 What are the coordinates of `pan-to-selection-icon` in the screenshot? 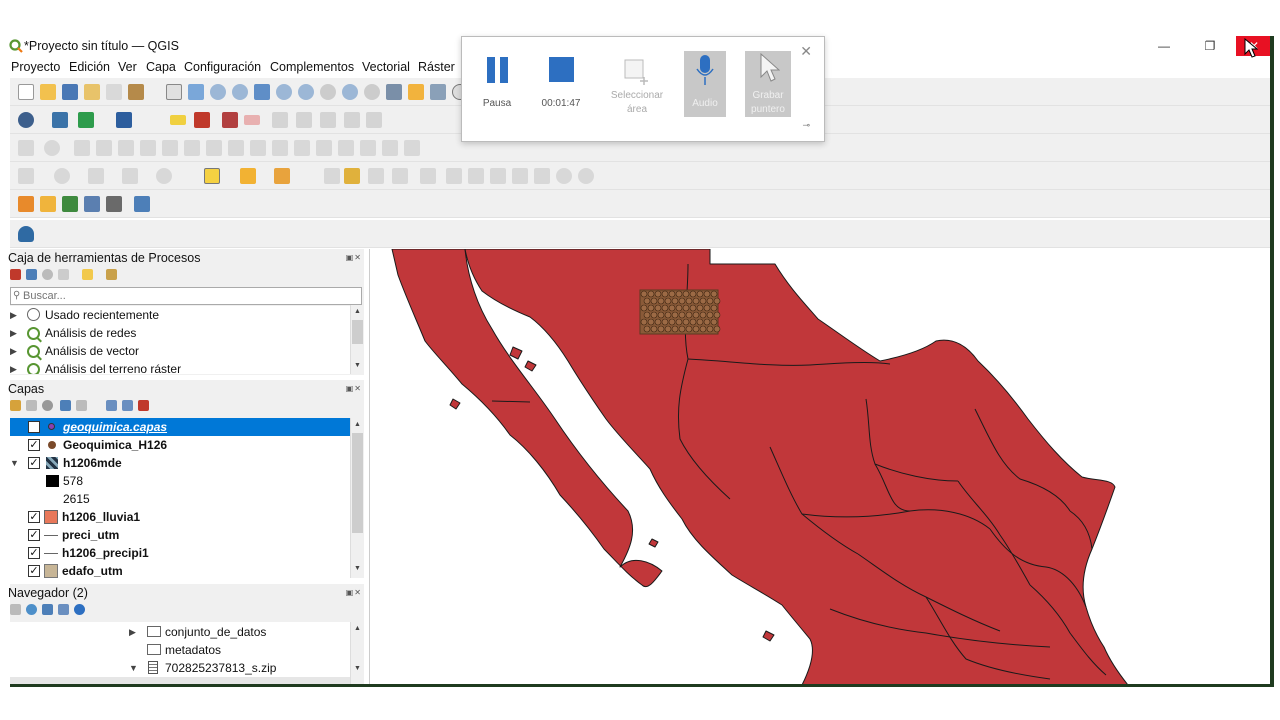 It's located at (196, 92).